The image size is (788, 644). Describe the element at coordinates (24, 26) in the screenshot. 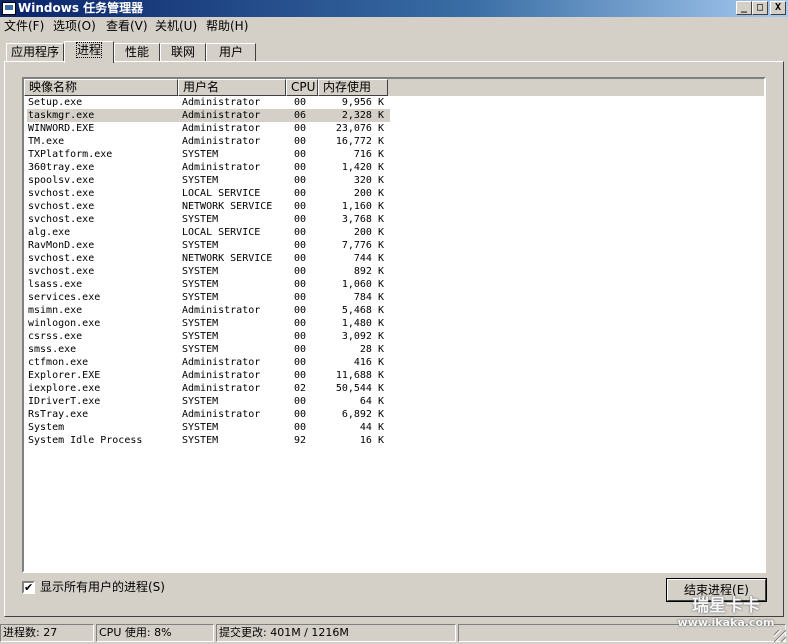

I see `menu-file: 文件(F)` at that location.